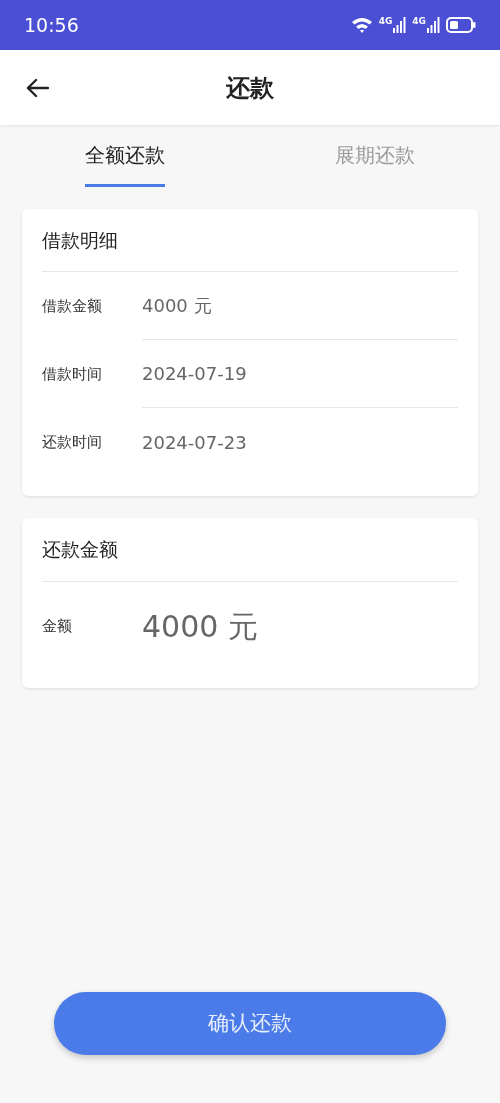 The image size is (500, 1103). I want to click on battery-icon, so click(461, 25).